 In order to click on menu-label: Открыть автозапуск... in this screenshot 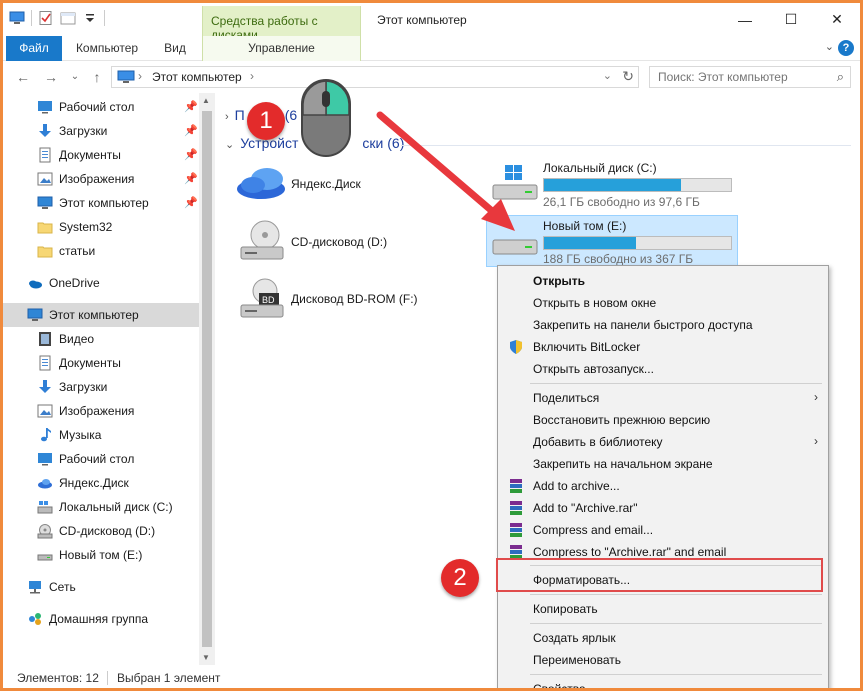, I will do `click(593, 369)`.